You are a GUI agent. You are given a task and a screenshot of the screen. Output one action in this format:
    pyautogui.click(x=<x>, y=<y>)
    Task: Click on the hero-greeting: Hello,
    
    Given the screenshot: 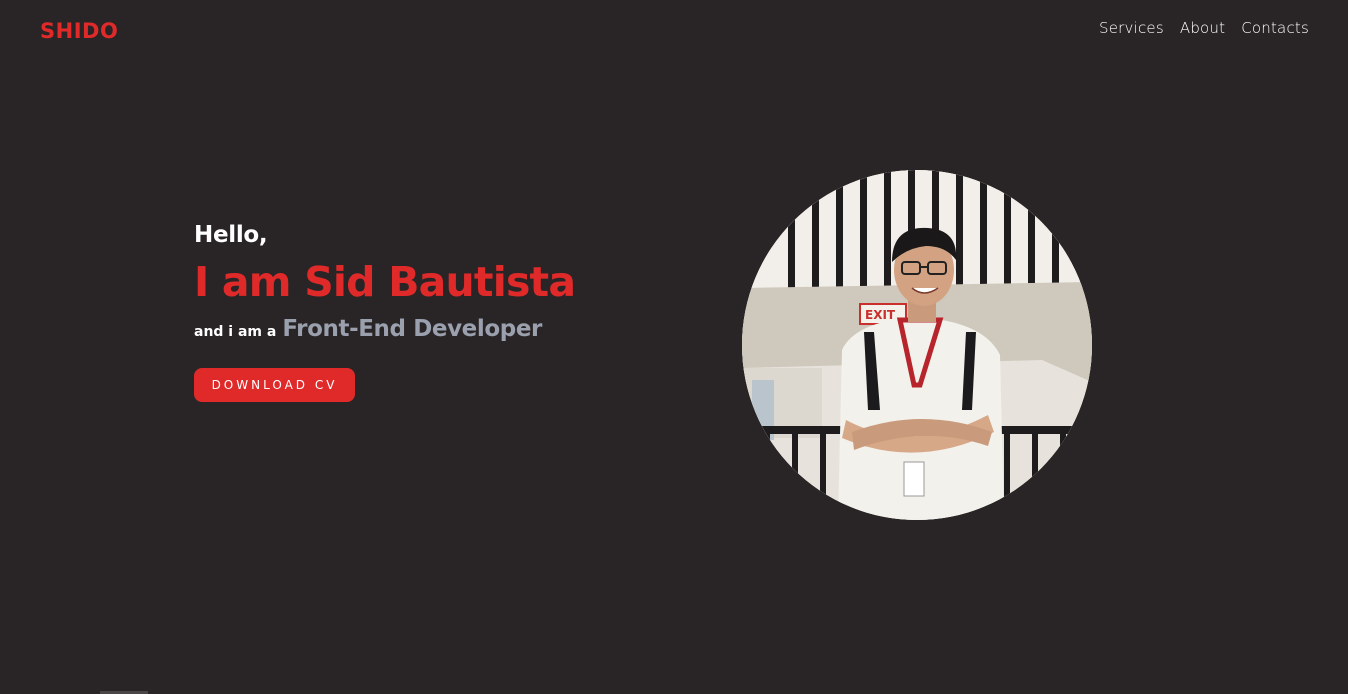 What is the action you would take?
    pyautogui.click(x=231, y=235)
    